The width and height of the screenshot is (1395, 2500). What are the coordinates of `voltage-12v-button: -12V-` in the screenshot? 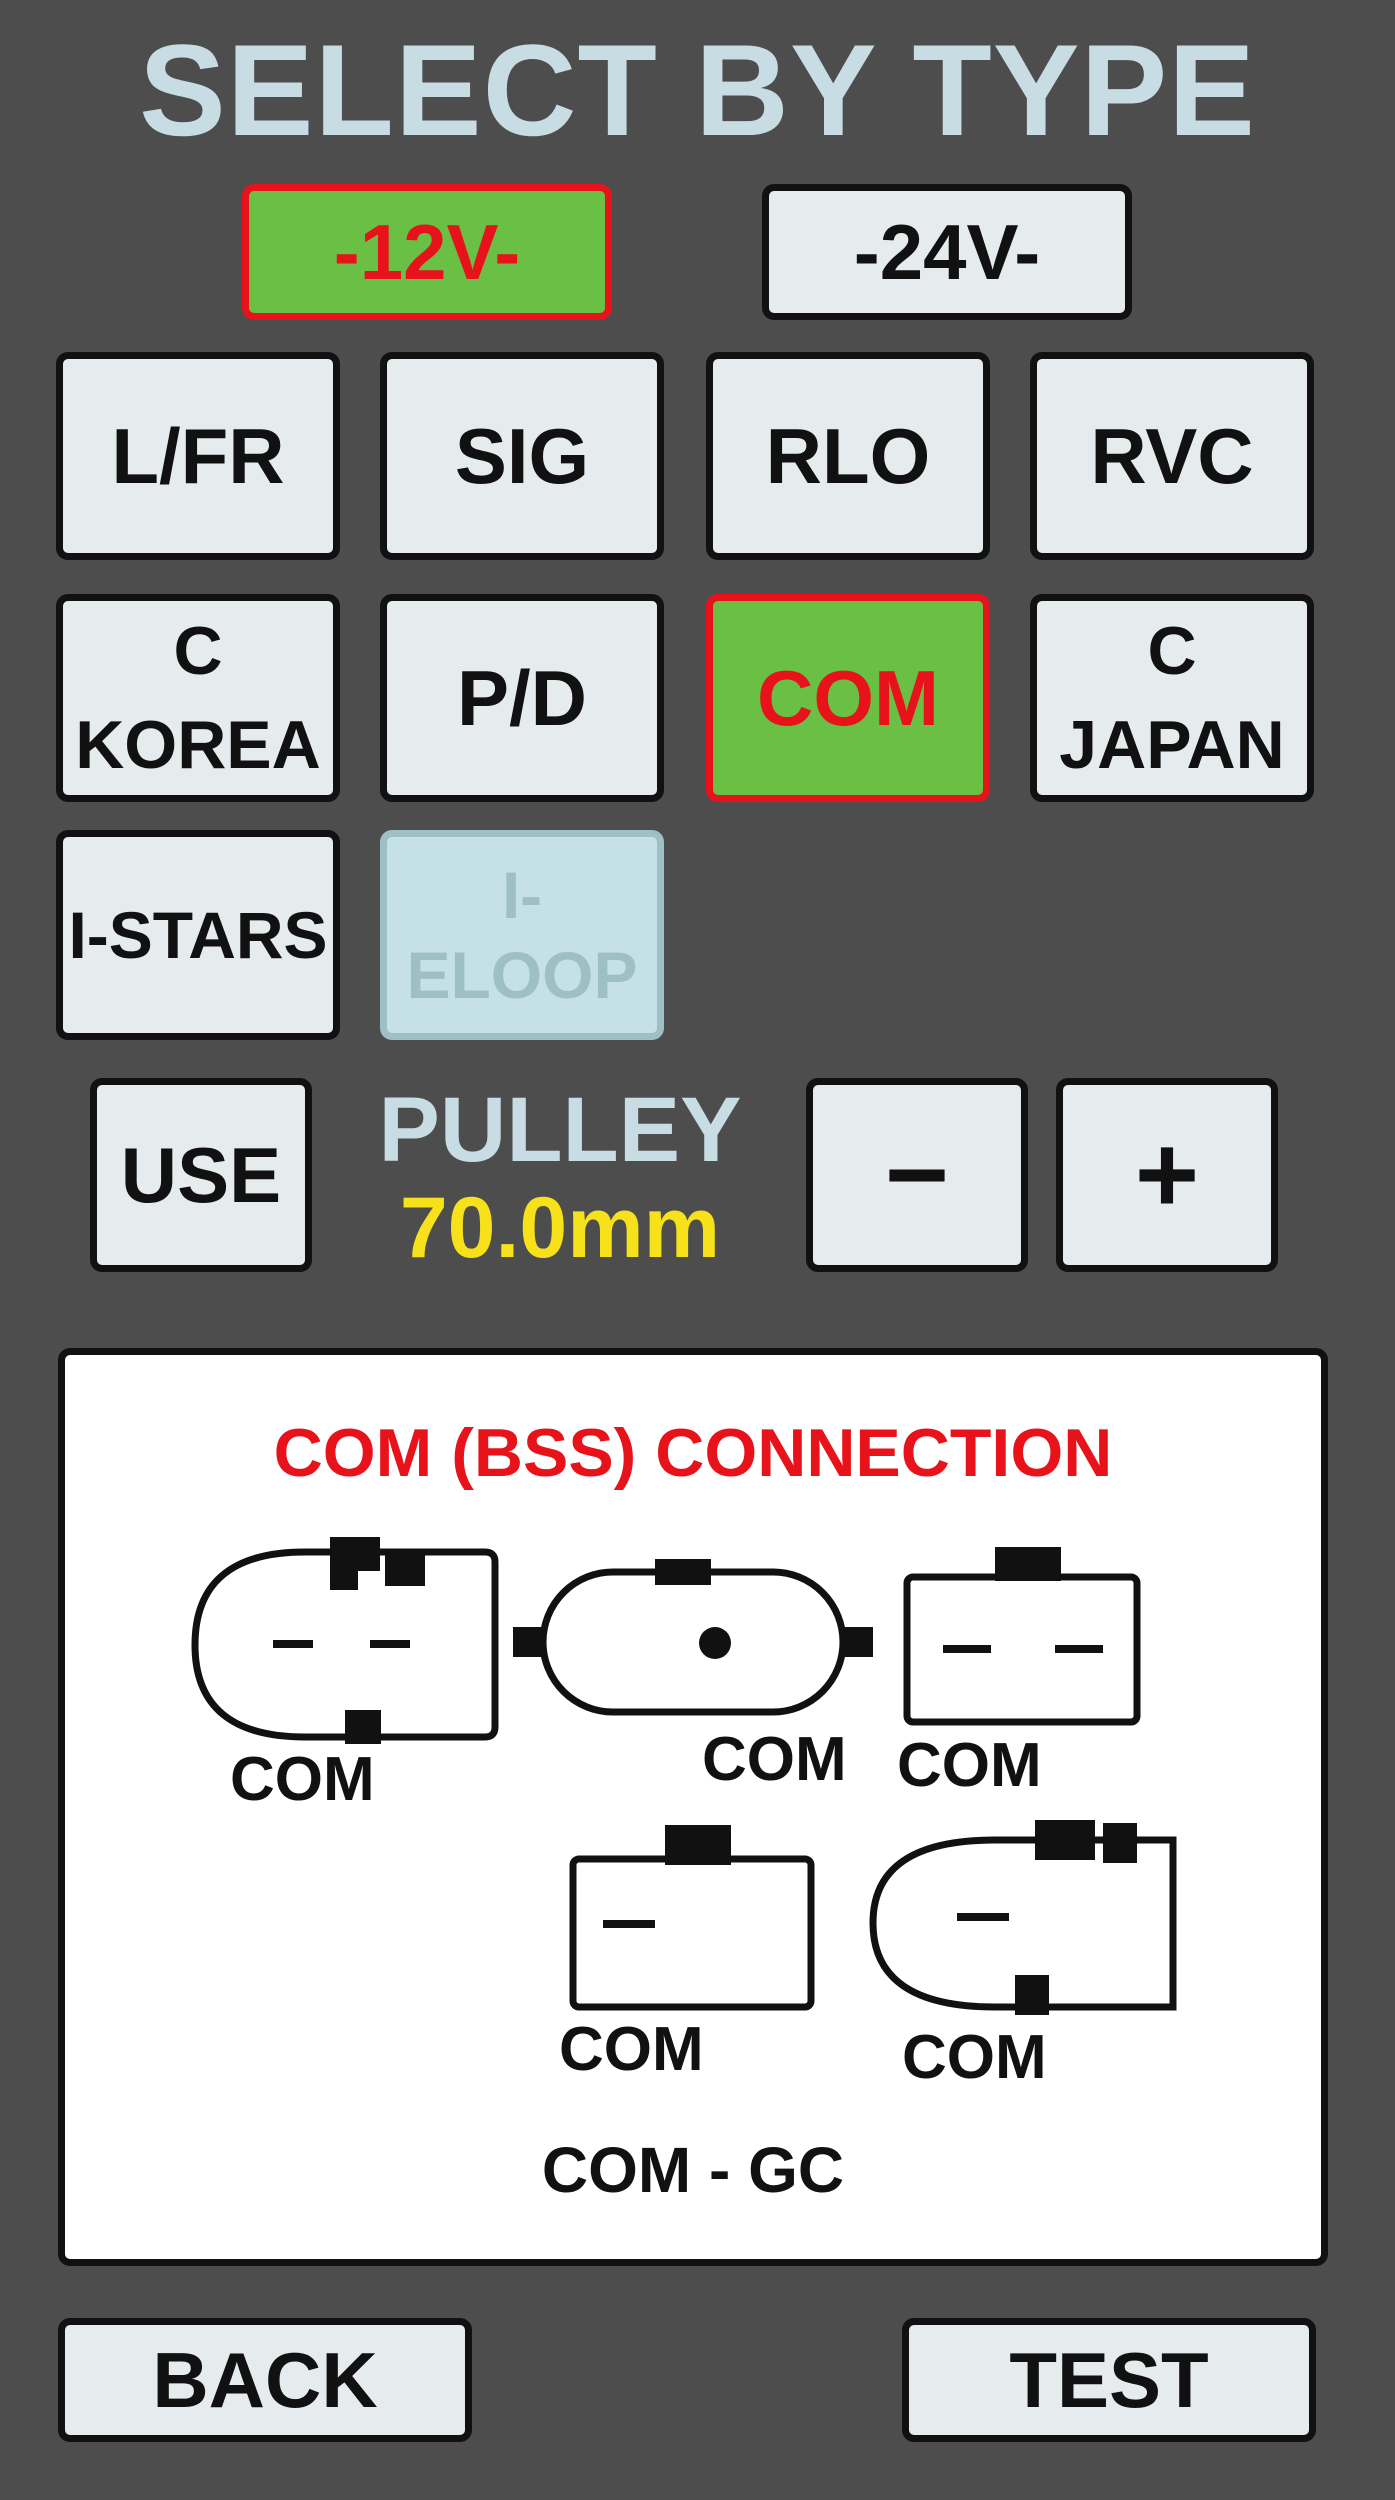 It's located at (427, 252).